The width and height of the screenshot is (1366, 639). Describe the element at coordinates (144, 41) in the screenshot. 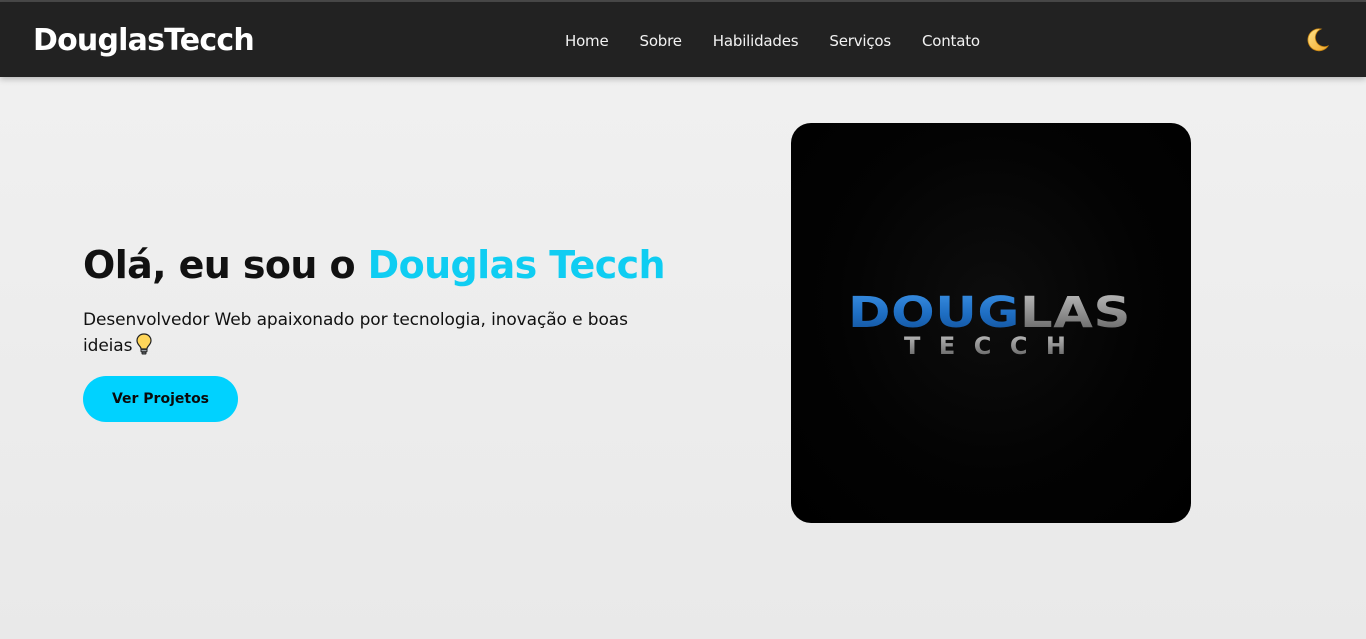

I see `brand-logo: DouglasTecch` at that location.